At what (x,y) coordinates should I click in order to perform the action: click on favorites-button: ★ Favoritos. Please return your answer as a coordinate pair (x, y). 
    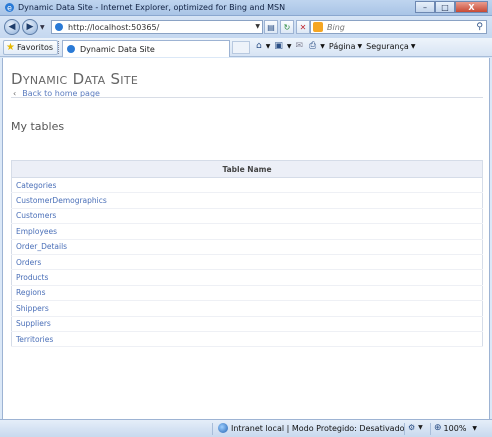
    Looking at the image, I should click on (31, 47).